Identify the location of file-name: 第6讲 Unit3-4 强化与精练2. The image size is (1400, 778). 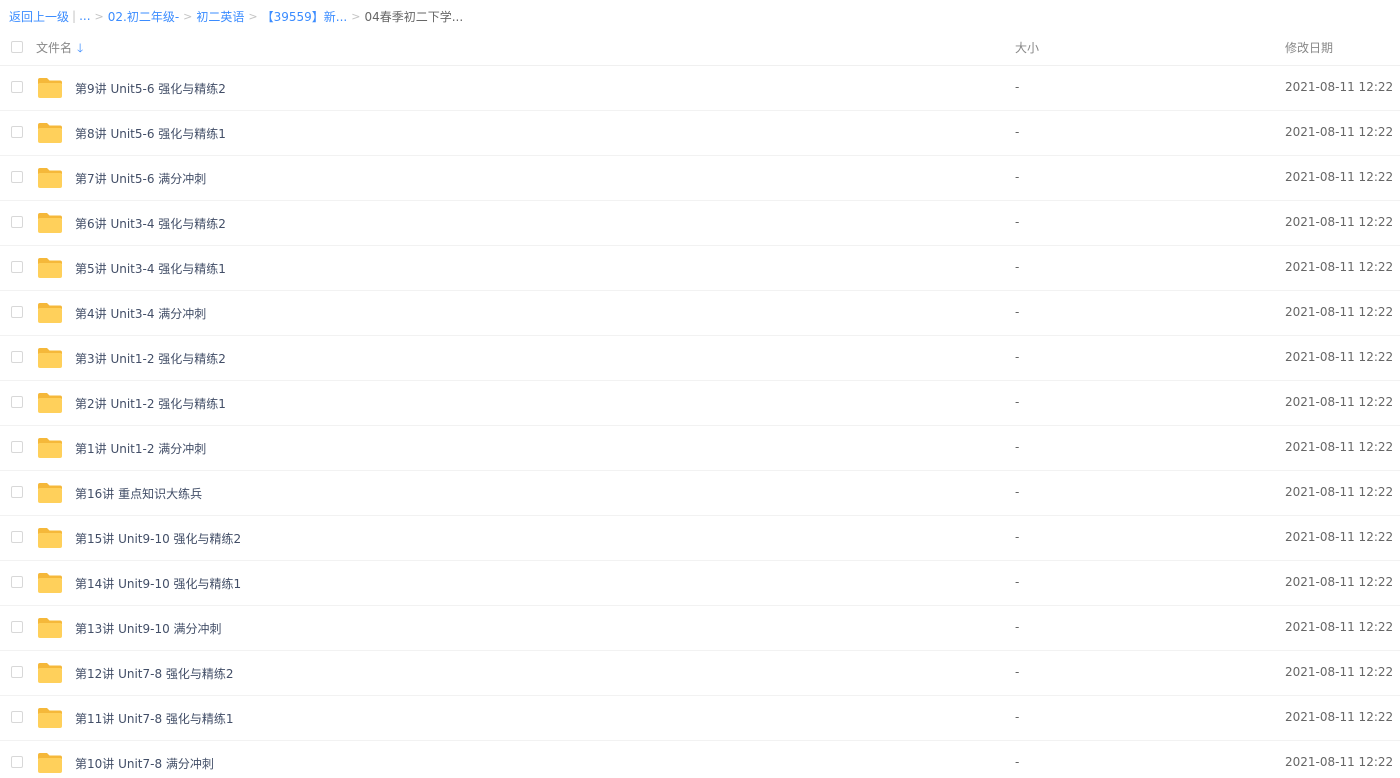
(150, 223).